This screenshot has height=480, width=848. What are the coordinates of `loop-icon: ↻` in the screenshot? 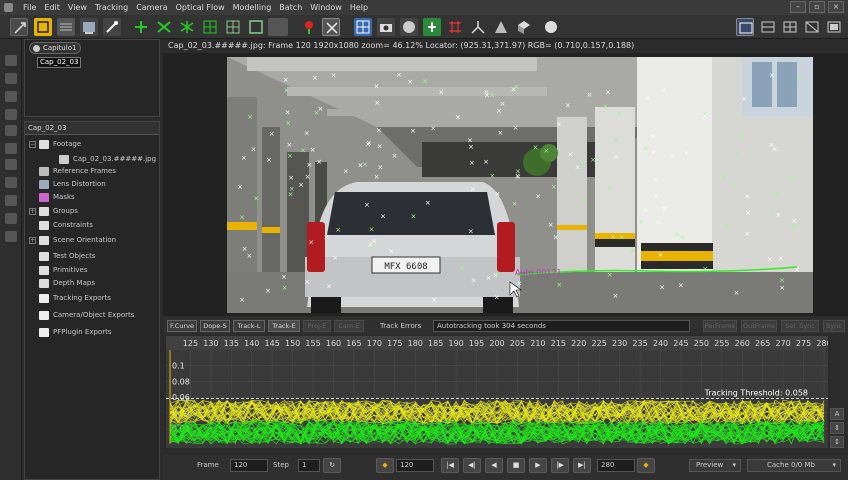 It's located at (332, 465).